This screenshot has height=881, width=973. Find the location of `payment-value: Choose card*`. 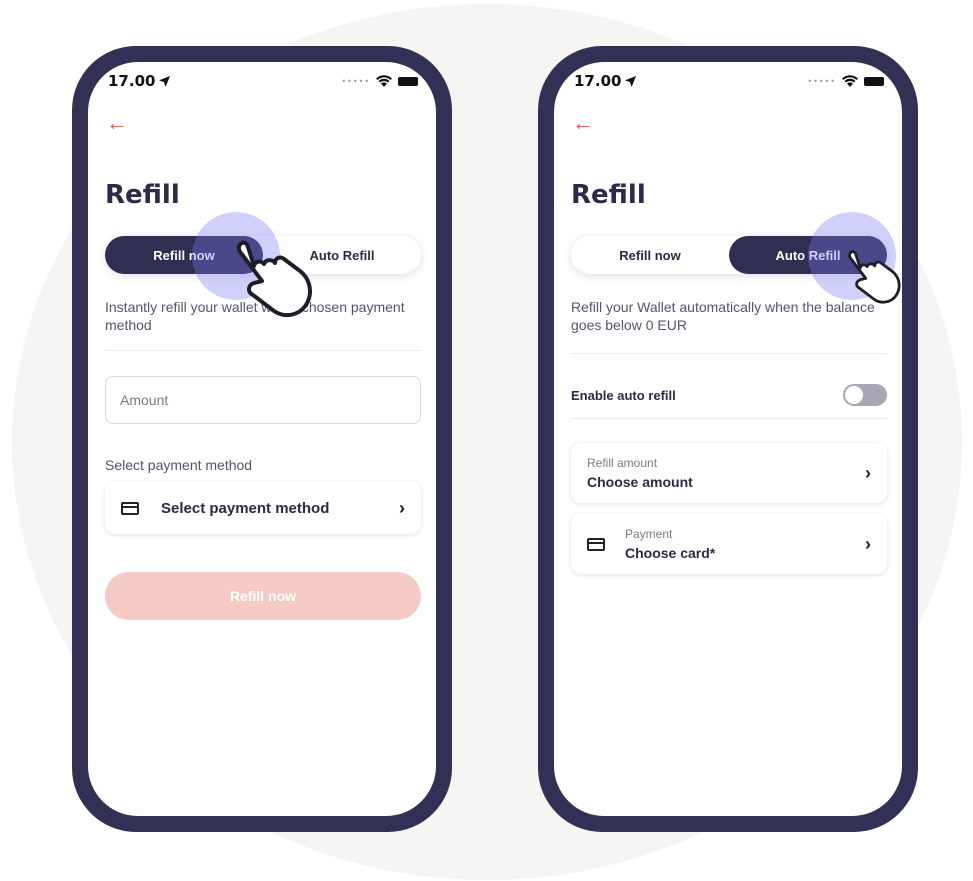

payment-value: Choose card* is located at coordinates (670, 553).